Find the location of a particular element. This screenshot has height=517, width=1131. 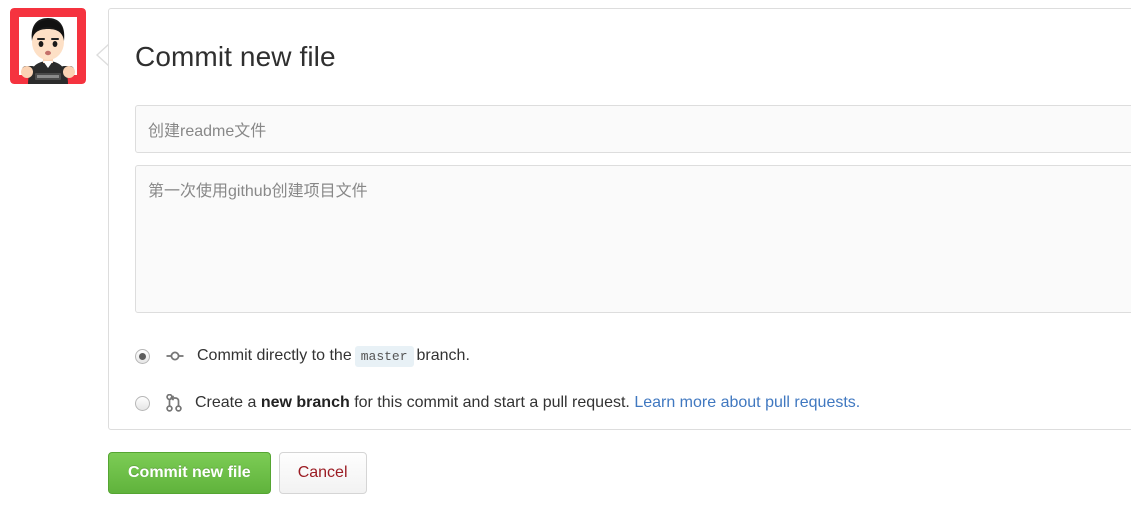

user-avatar is located at coordinates (48, 46).